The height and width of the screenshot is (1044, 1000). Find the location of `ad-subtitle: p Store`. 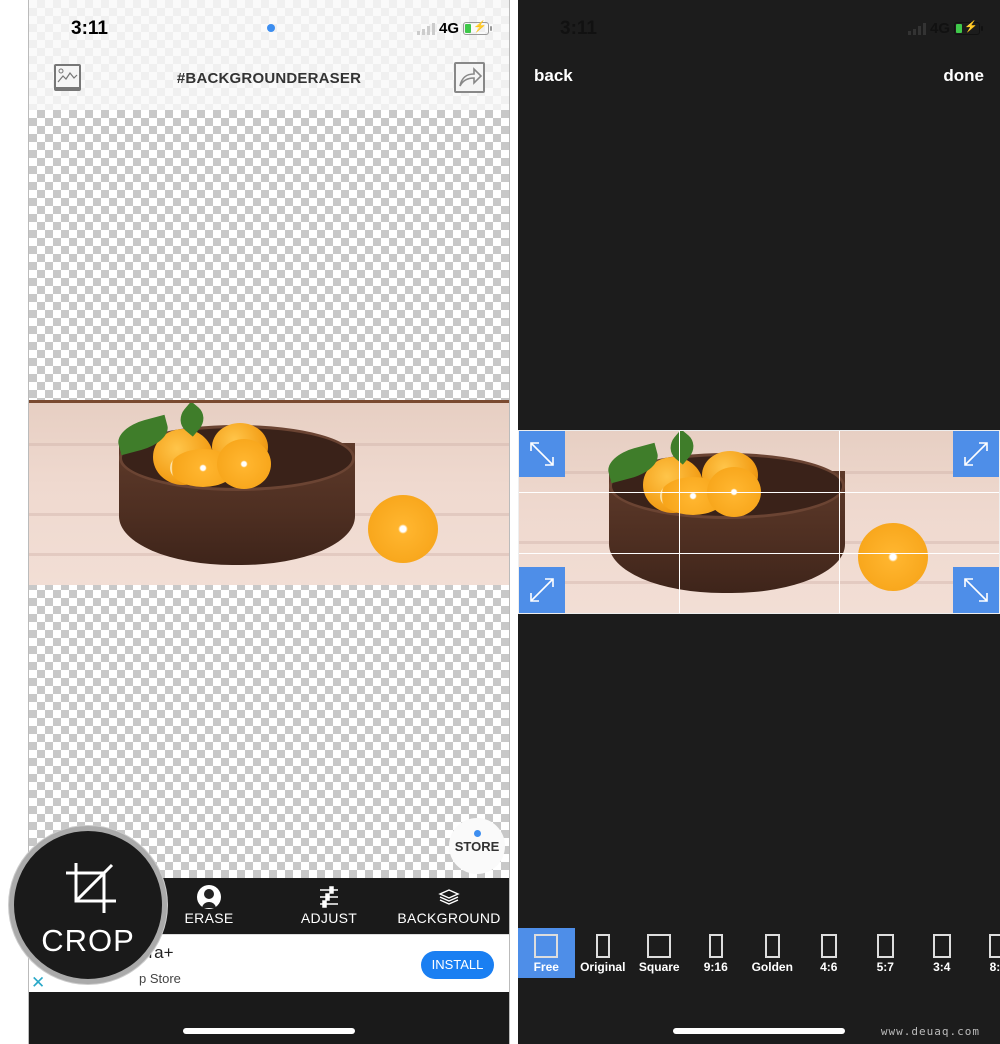

ad-subtitle: p Store is located at coordinates (160, 978).